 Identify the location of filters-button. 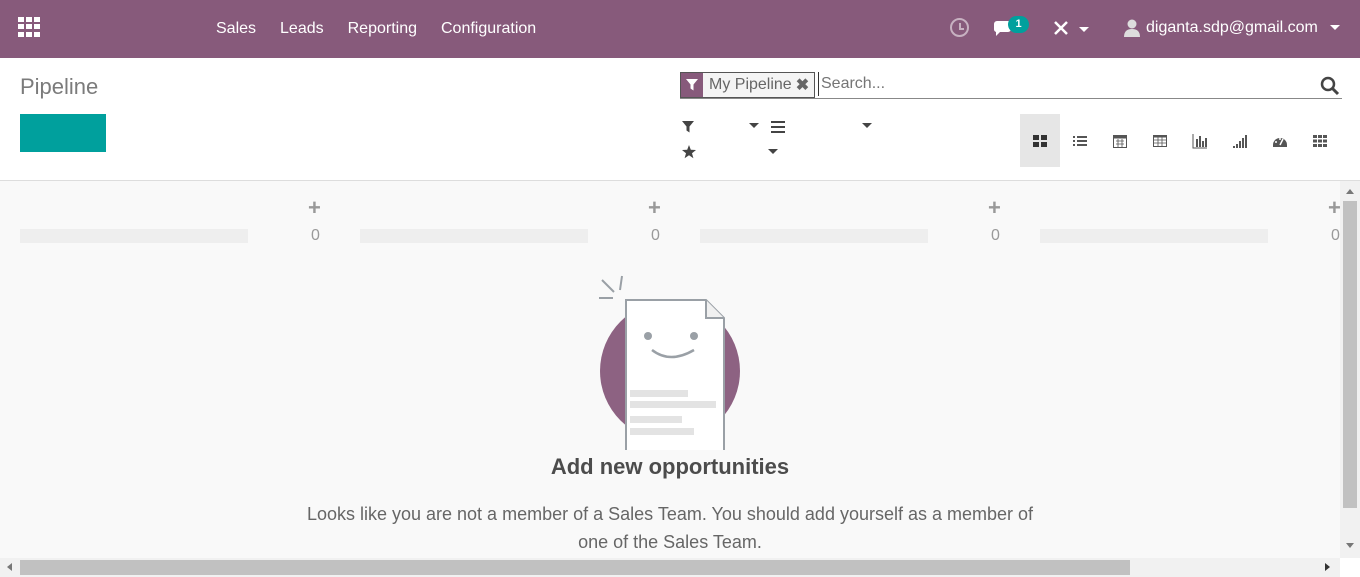
(722, 128).